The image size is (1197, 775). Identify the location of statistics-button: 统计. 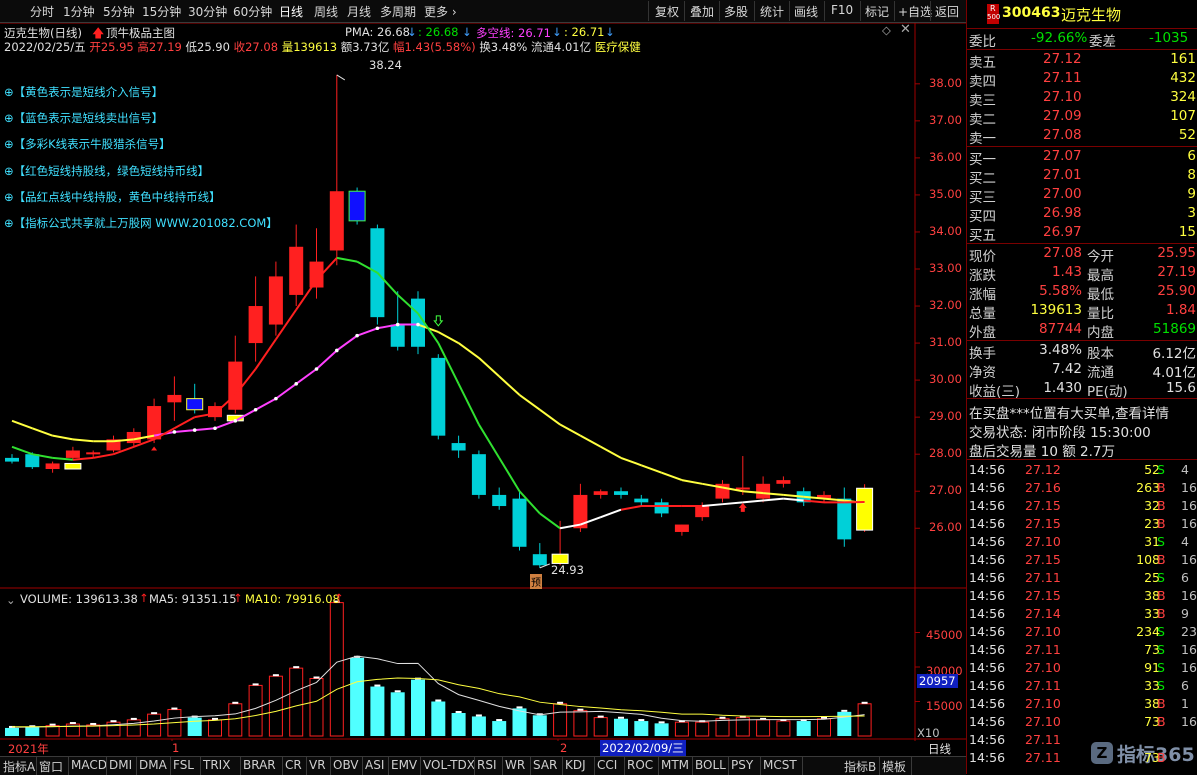
(772, 11).